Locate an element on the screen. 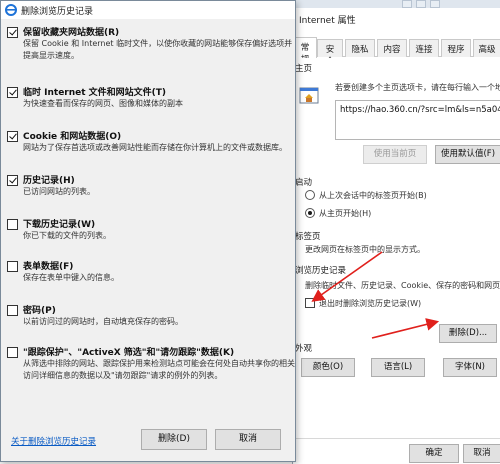  home-page-url-field: https://hao.360.cn/?src=lm&ls=n5a04ab is located at coordinates (417, 120).